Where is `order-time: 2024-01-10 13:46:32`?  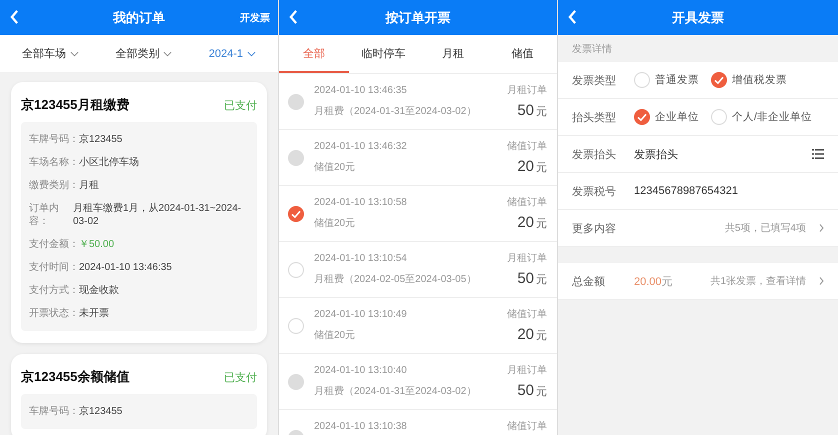
order-time: 2024-01-10 13:46:32 is located at coordinates (361, 147).